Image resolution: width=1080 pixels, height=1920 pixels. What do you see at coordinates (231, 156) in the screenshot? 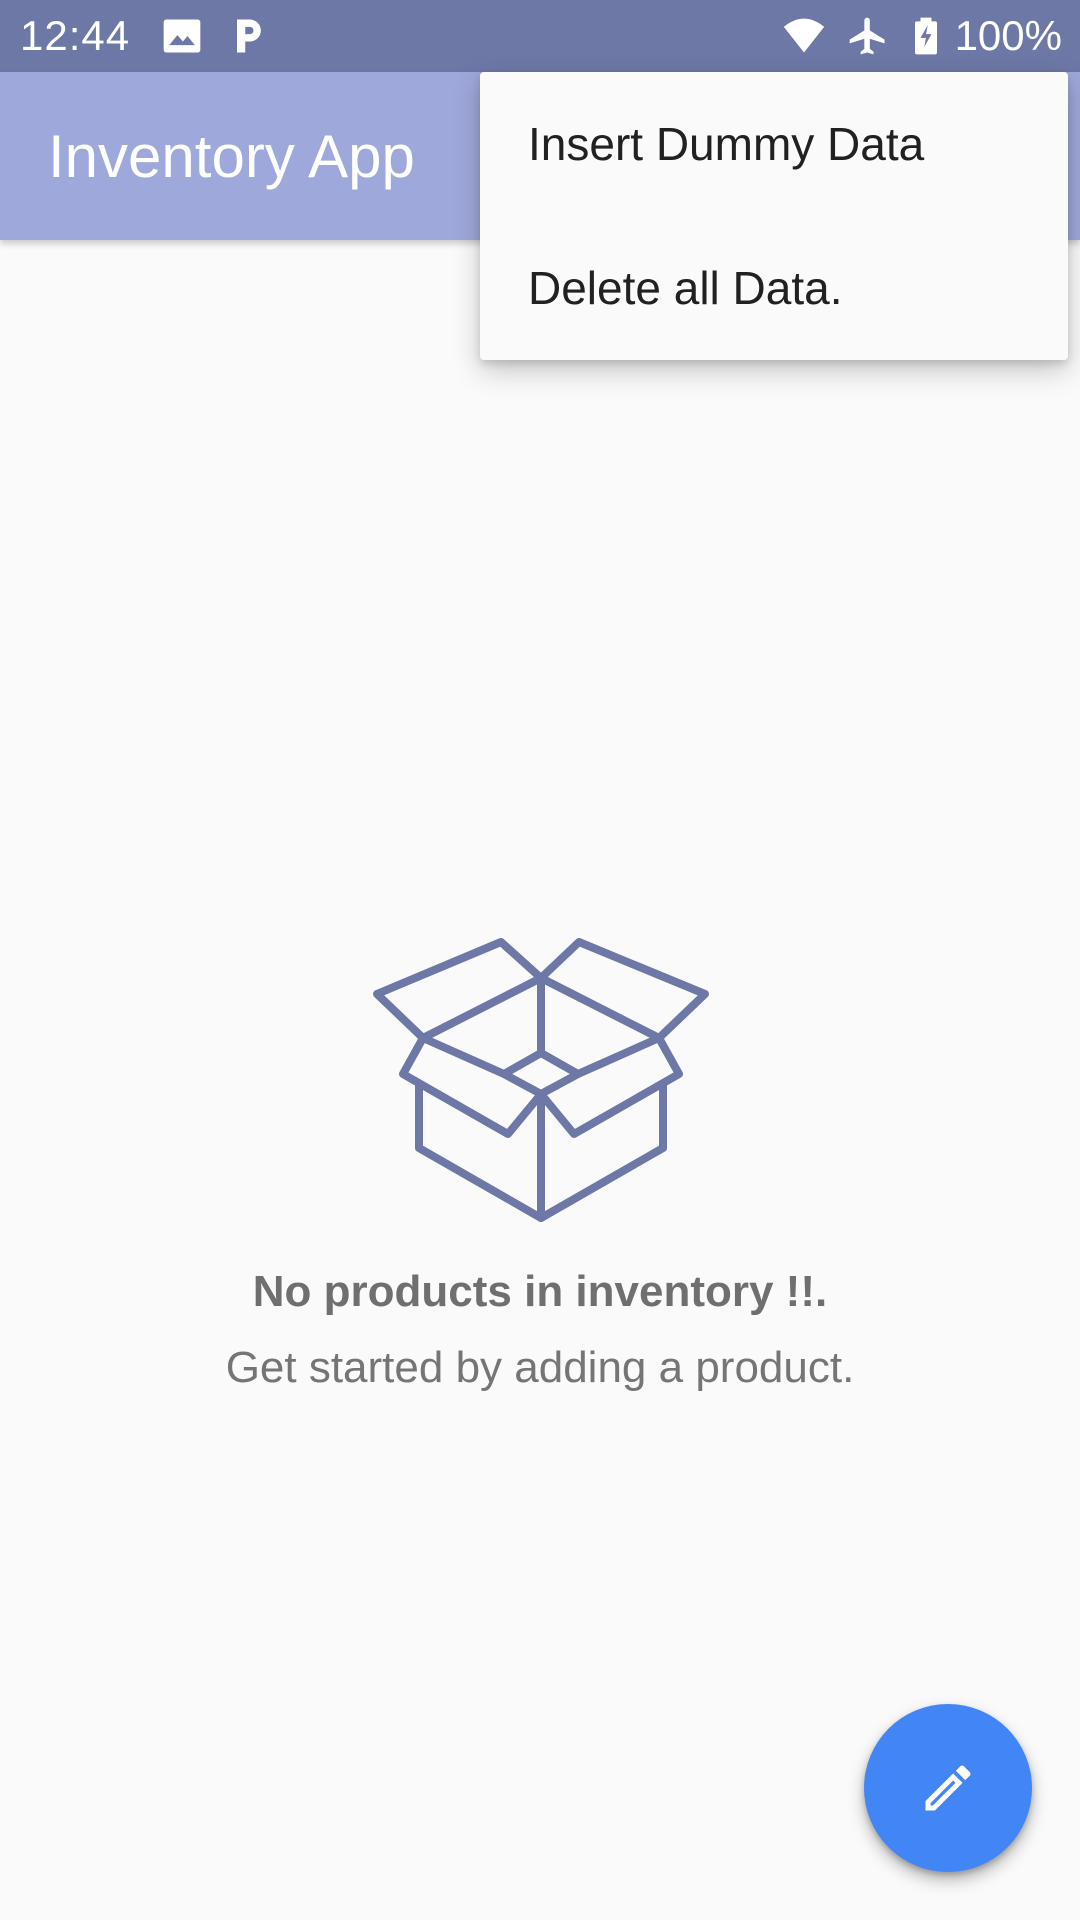
I see `app-title: Inventory App` at bounding box center [231, 156].